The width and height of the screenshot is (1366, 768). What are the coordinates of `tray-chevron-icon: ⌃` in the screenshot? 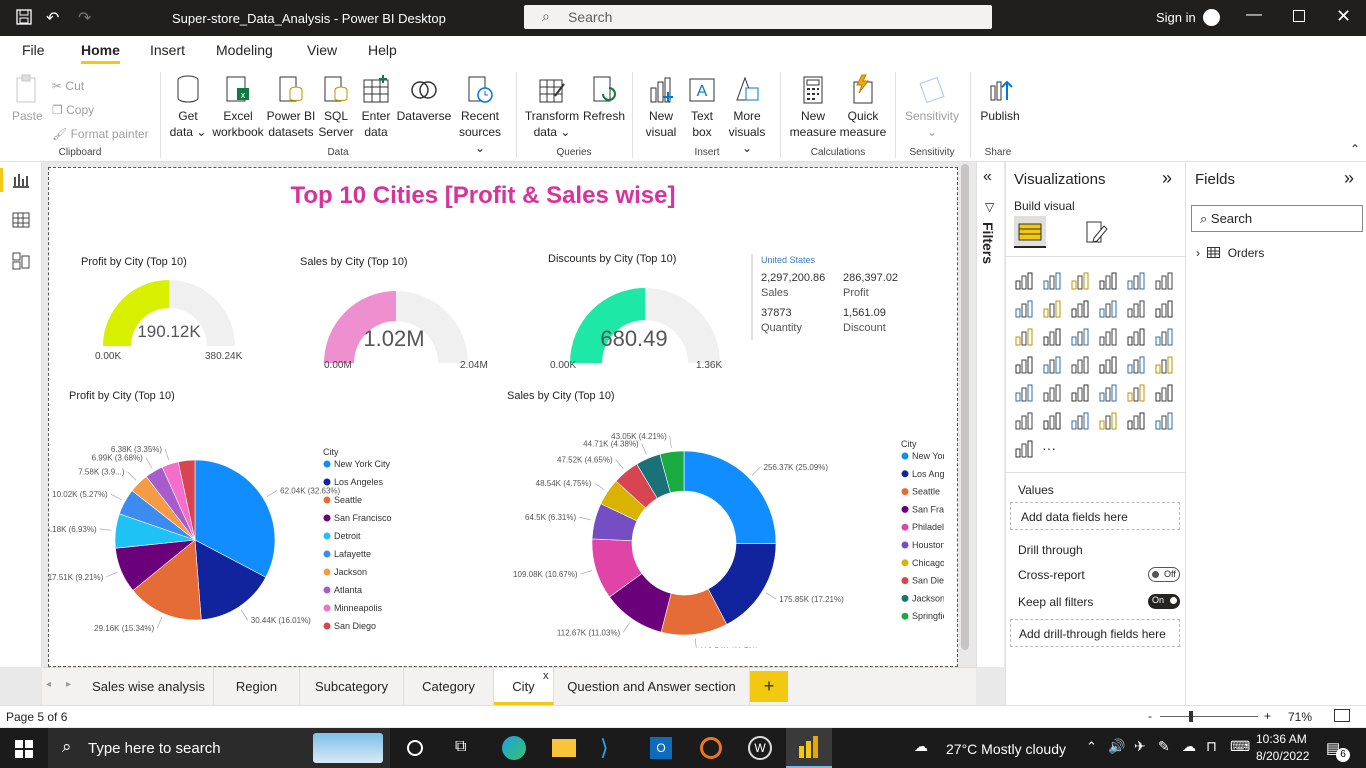 It's located at (1091, 747).